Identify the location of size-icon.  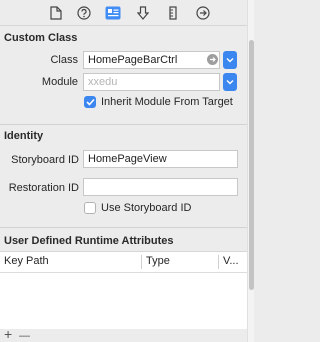
(173, 13).